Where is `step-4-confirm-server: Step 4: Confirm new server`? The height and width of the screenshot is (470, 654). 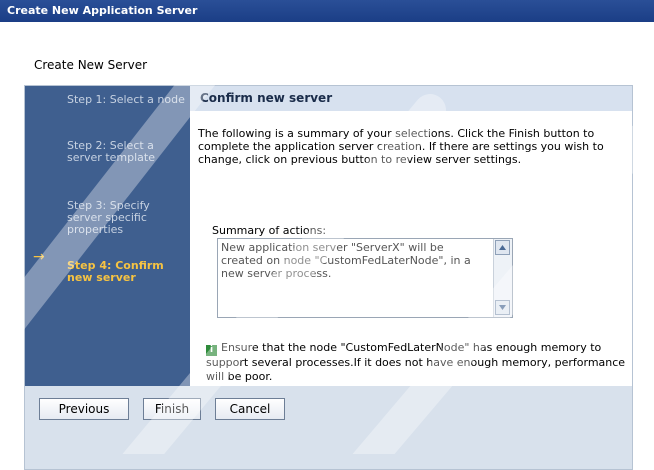 step-4-confirm-server: Step 4: Confirm new server is located at coordinates (126, 272).